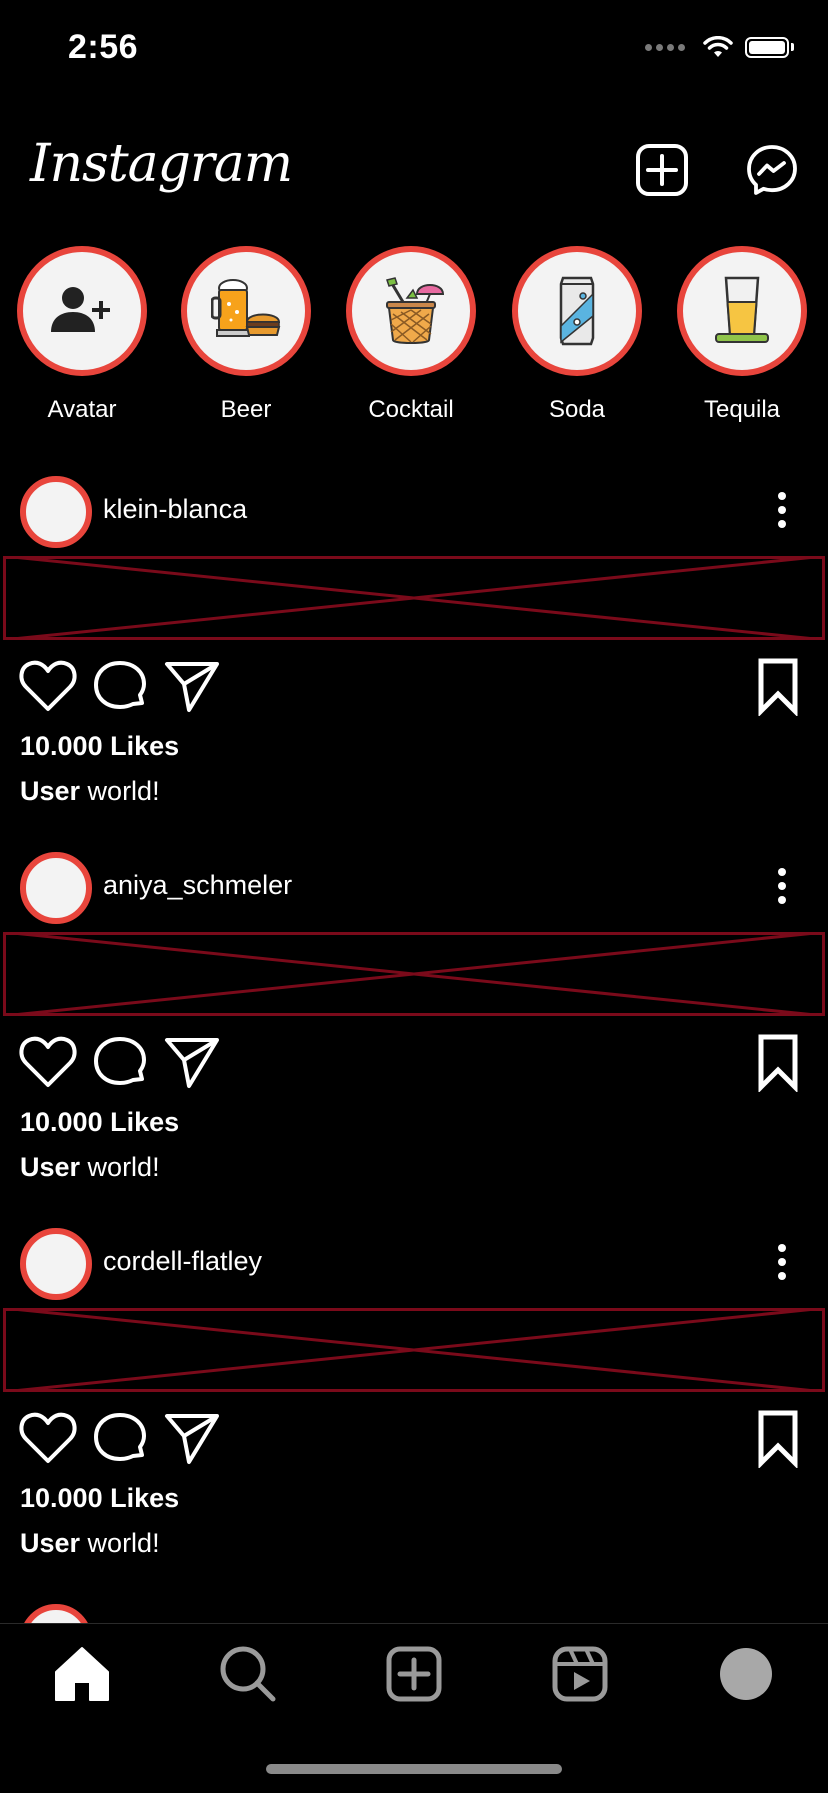 This screenshot has height=1793, width=828. Describe the element at coordinates (772, 170) in the screenshot. I see `messenger-button` at that location.